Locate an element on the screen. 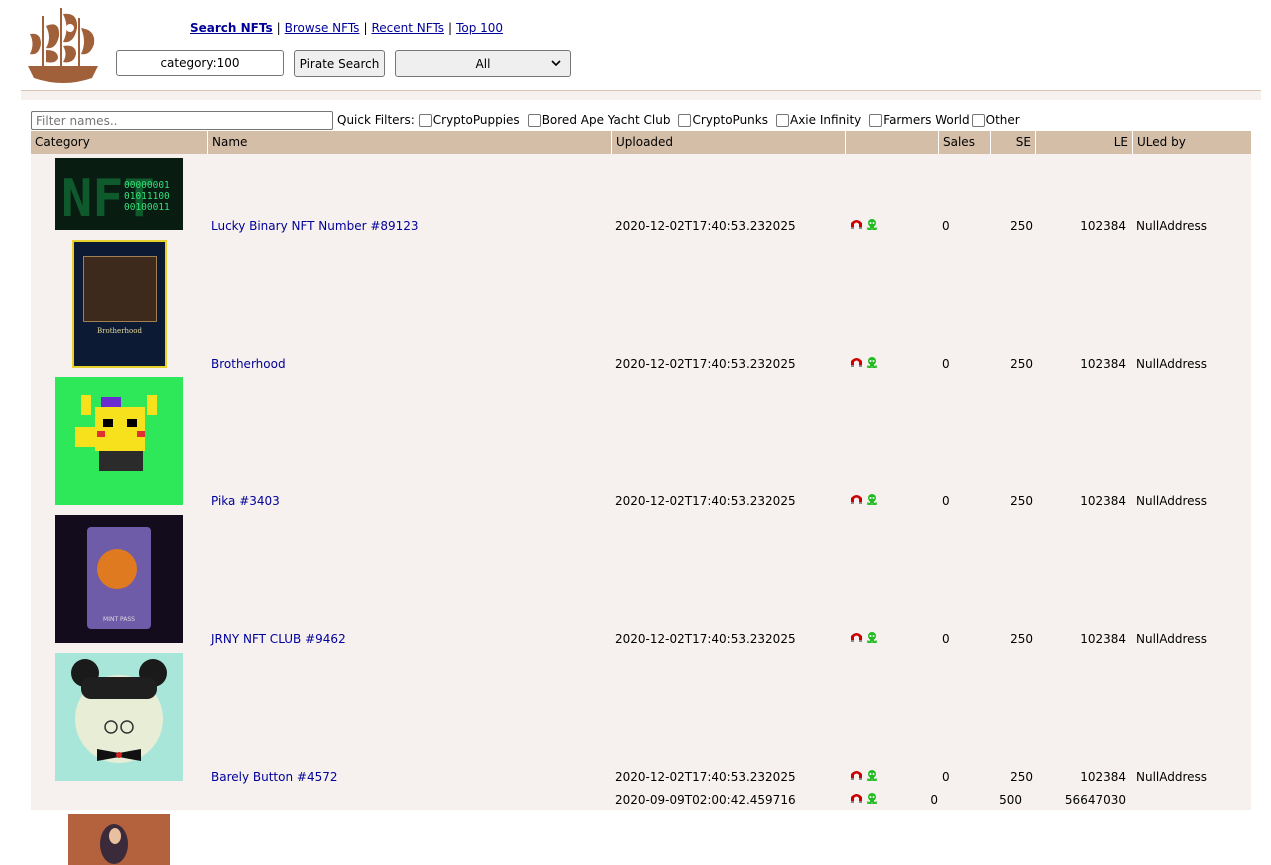 The width and height of the screenshot is (1271, 865). nft-thumbnail: Brotherhood is located at coordinates (119, 304).